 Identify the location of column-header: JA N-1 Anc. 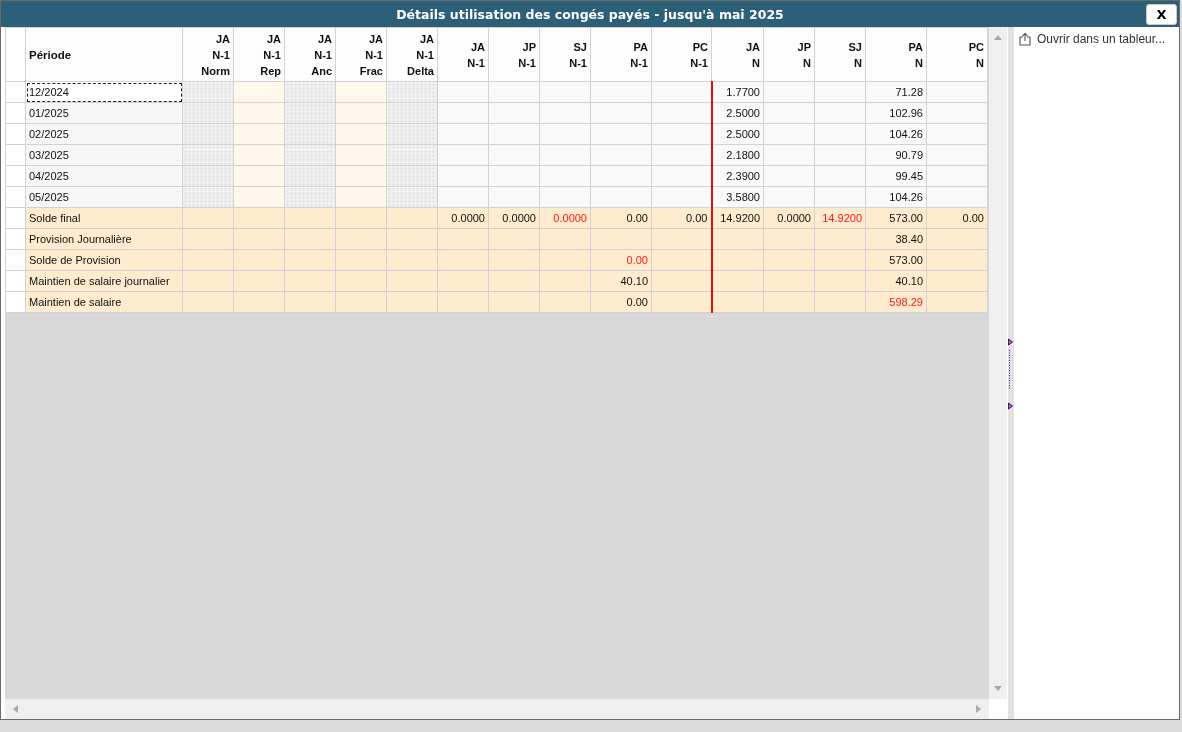
(310, 54).